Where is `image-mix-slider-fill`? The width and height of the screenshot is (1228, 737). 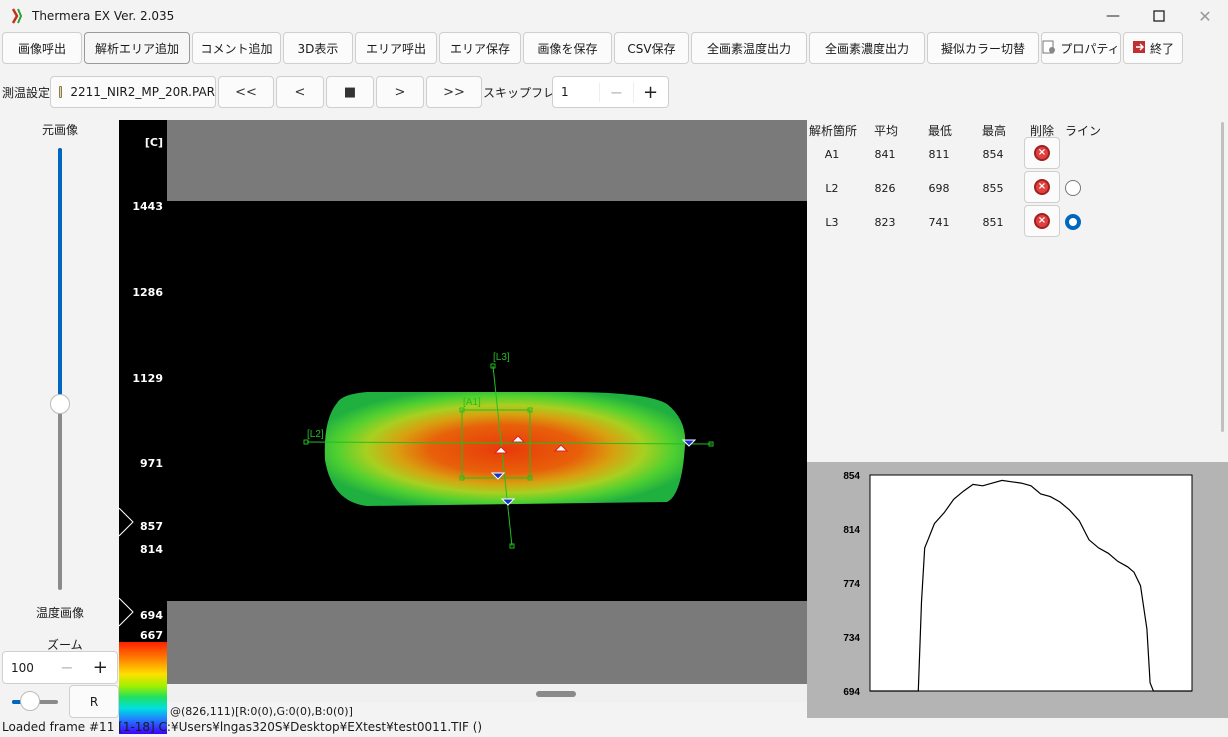 image-mix-slider-fill is located at coordinates (60, 276).